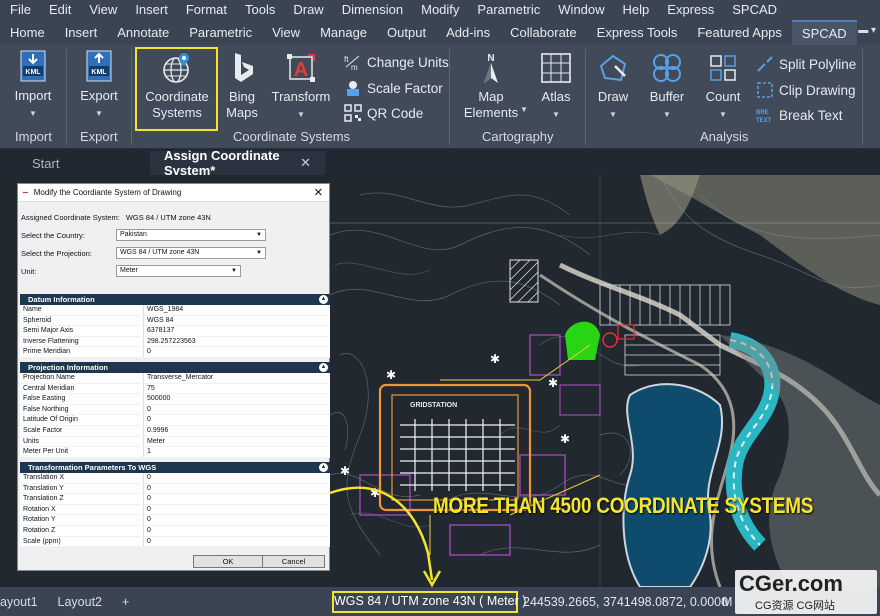 This screenshot has height=616, width=880. Describe the element at coordinates (507, 9) in the screenshot. I see `menu-item-parametric: Parametric` at that location.